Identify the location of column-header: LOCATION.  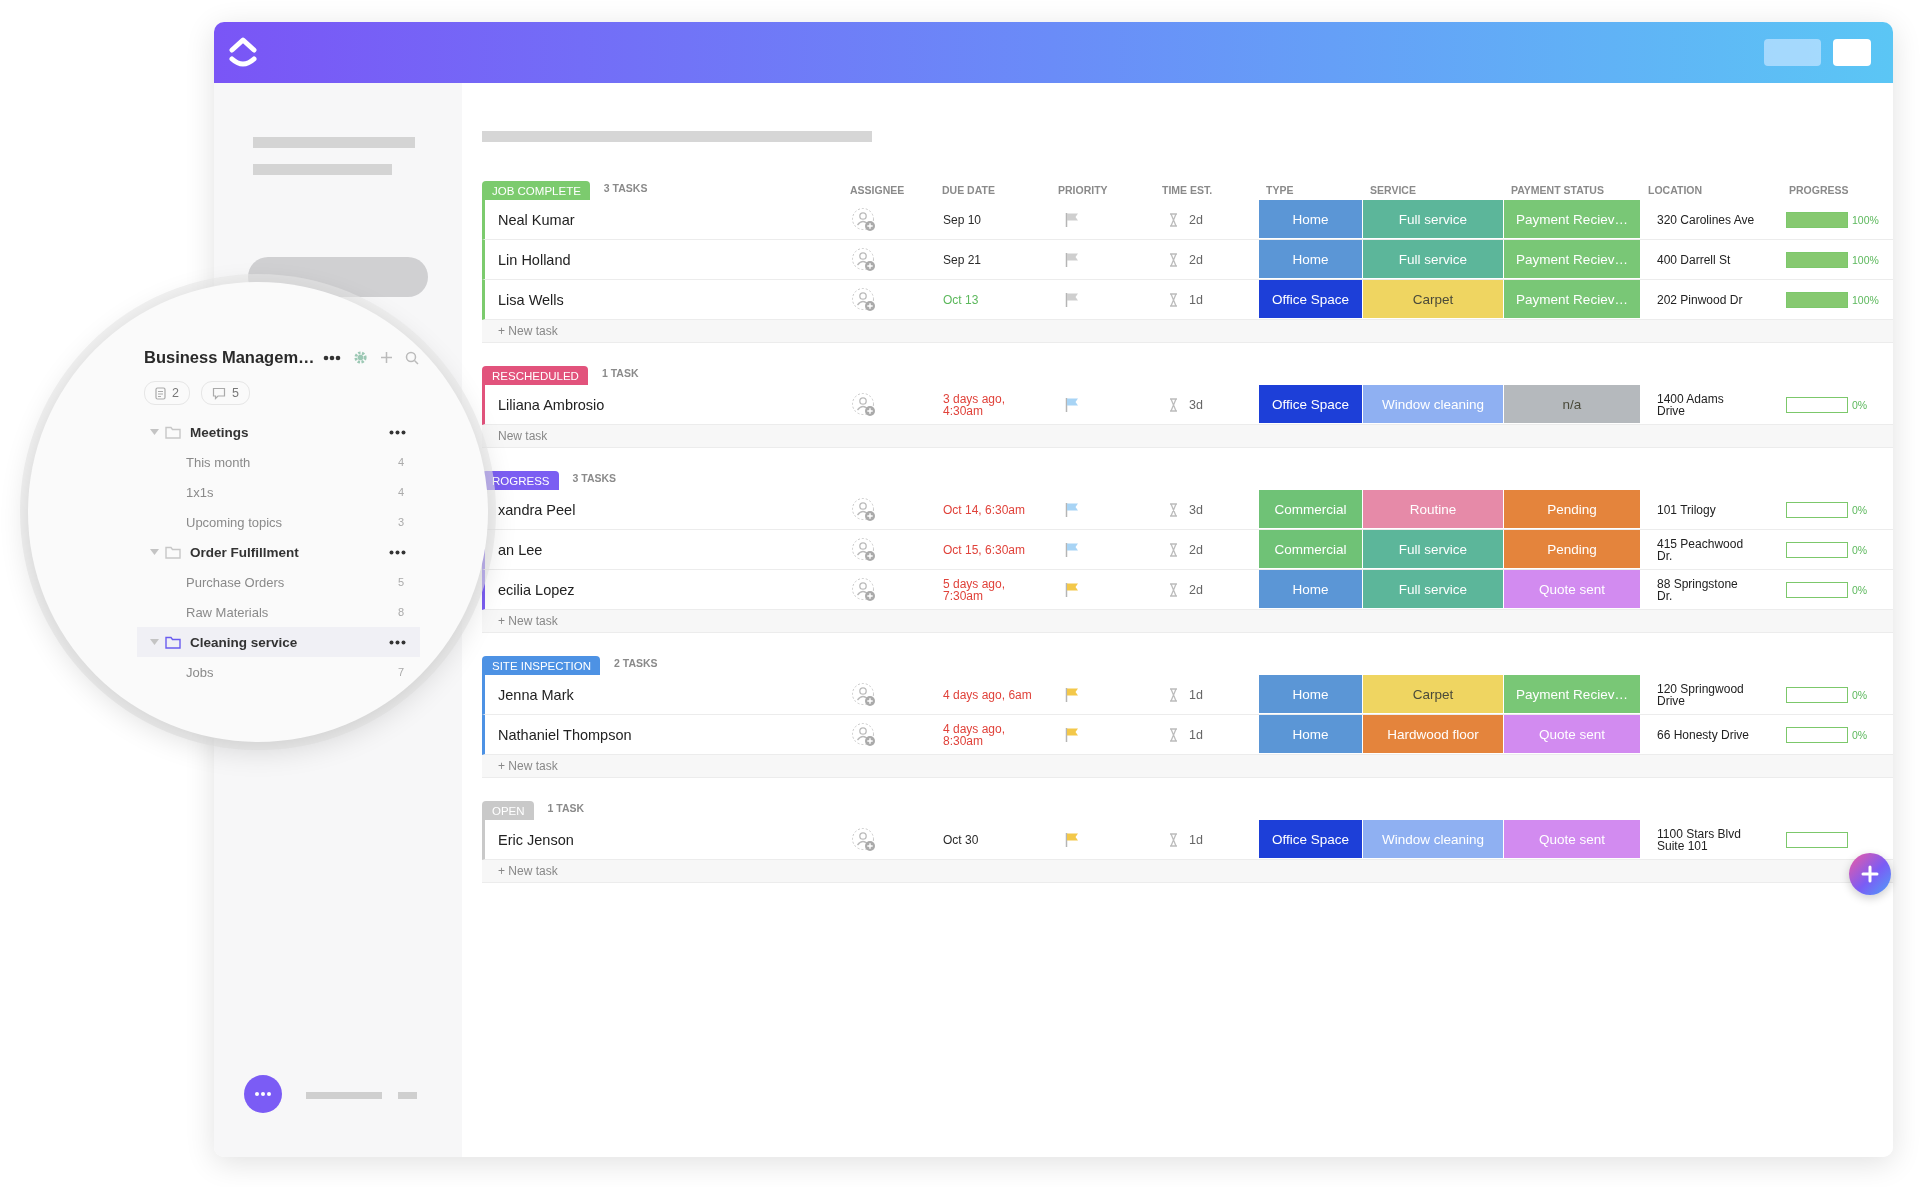
(1708, 192).